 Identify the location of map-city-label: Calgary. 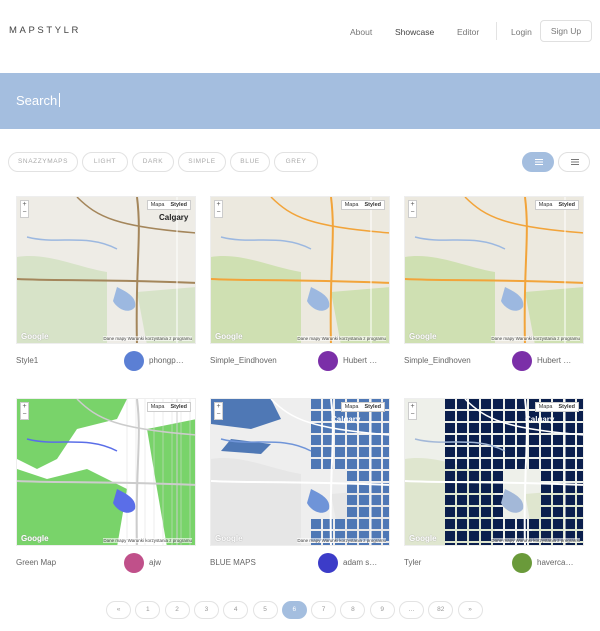
(540, 419).